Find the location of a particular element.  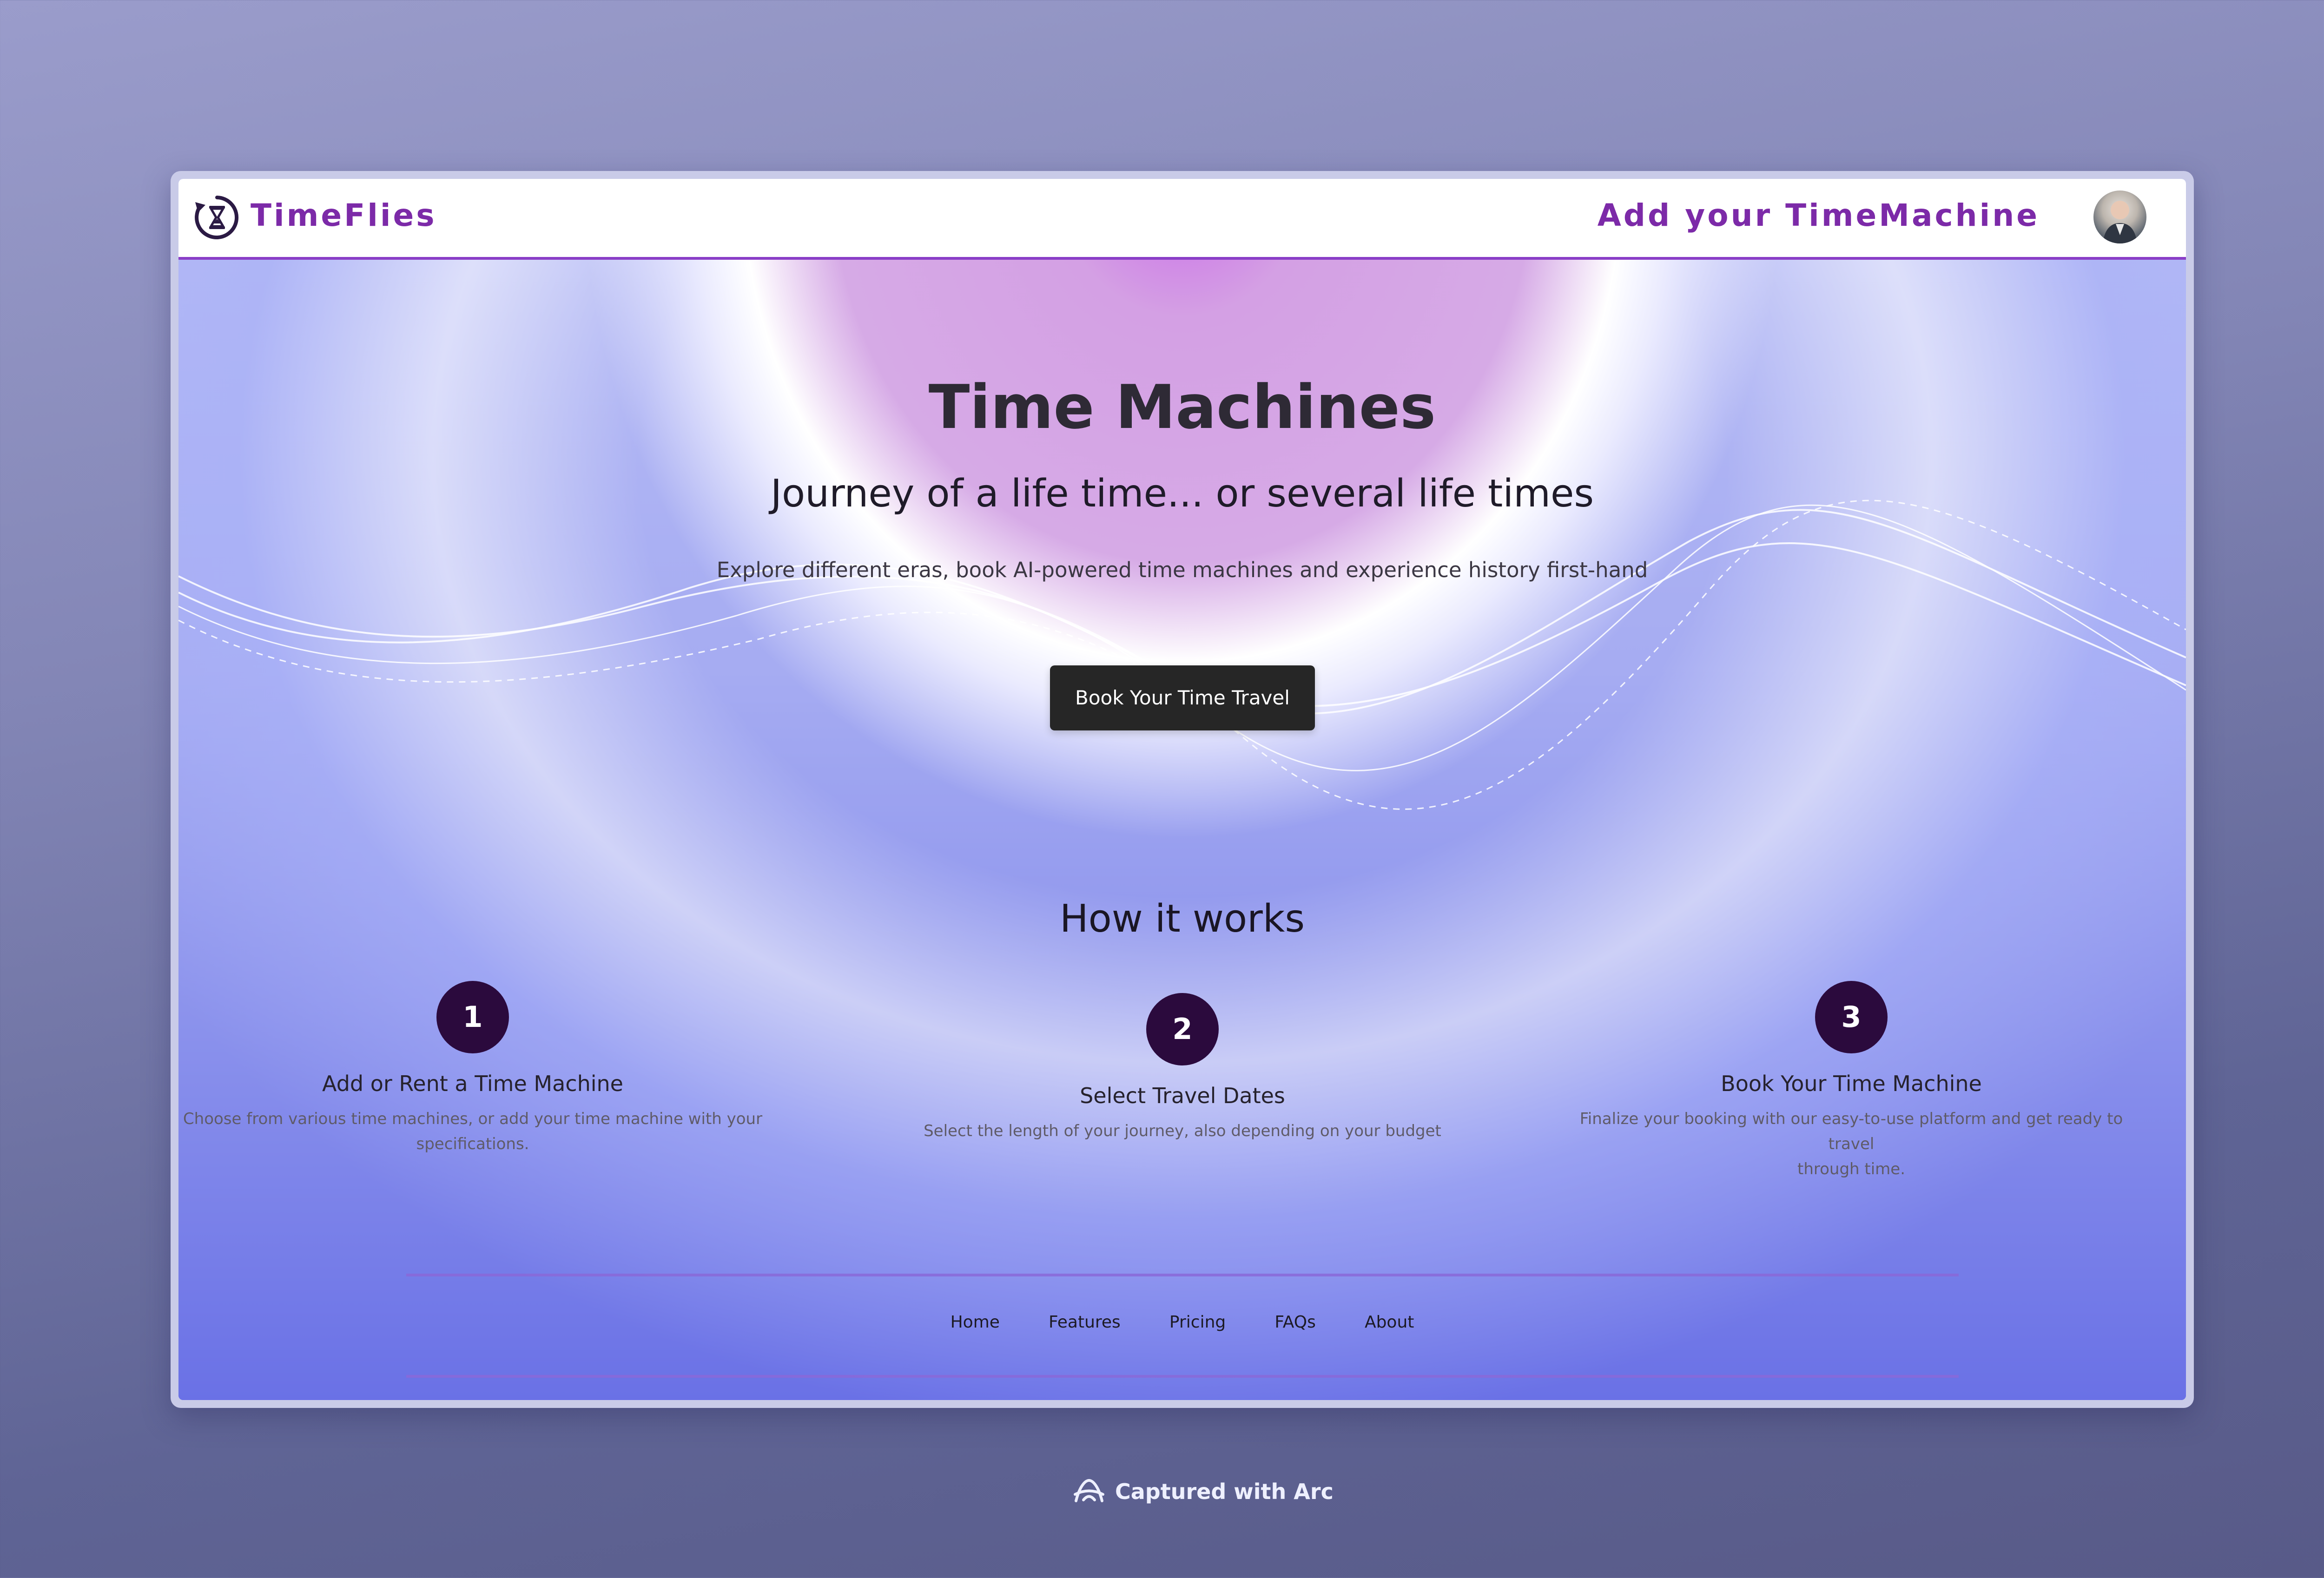

step-1-title: Add or Rent a Time Machine is located at coordinates (472, 1083).